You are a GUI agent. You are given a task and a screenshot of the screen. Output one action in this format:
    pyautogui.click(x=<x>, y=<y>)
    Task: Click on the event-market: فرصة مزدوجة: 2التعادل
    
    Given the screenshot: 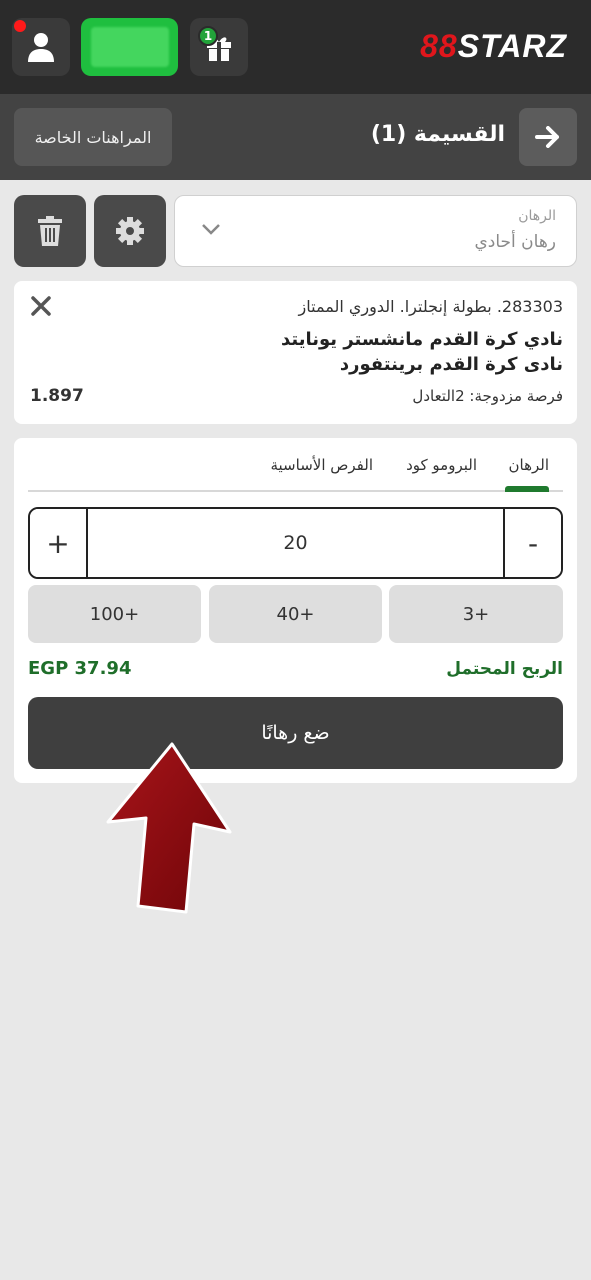 What is the action you would take?
    pyautogui.click(x=487, y=396)
    